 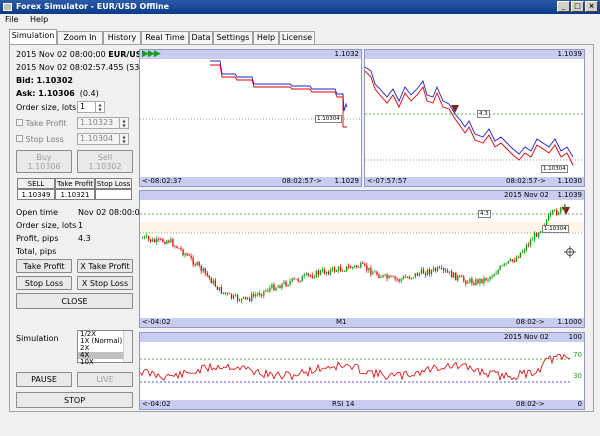 I want to click on pause-button: PAUSE, so click(x=44, y=379).